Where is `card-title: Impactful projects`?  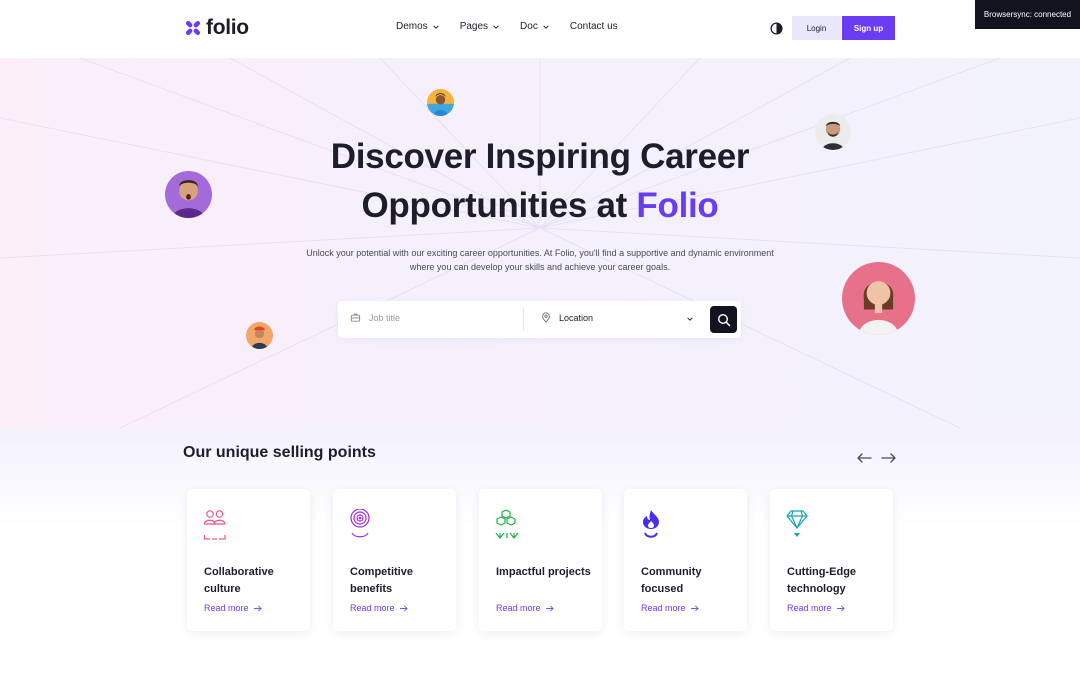
card-title: Impactful projects is located at coordinates (543, 572).